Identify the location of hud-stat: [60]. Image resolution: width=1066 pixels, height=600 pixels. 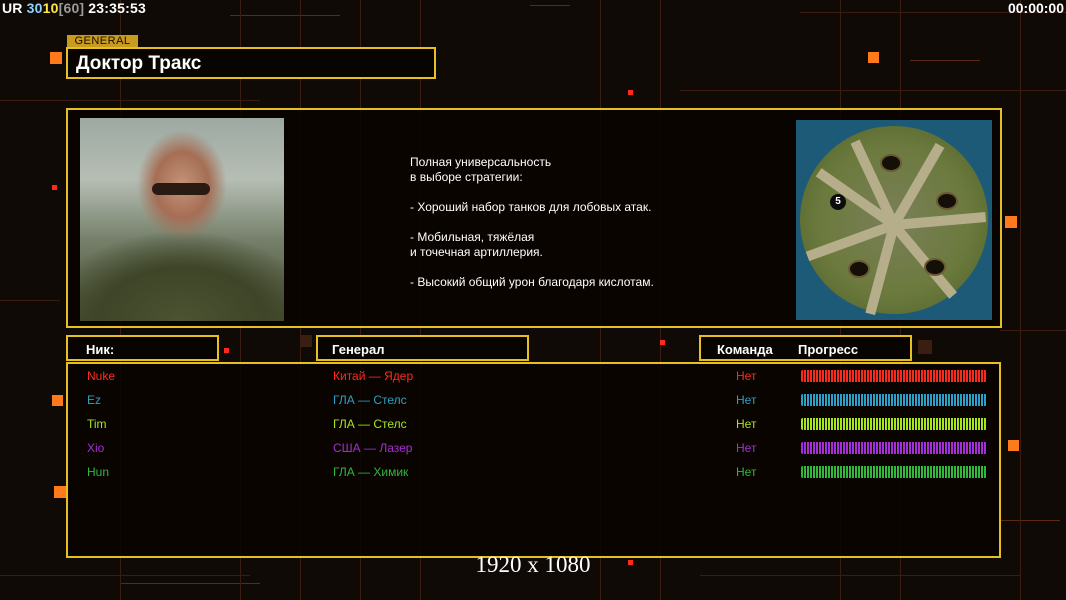
(71, 8).